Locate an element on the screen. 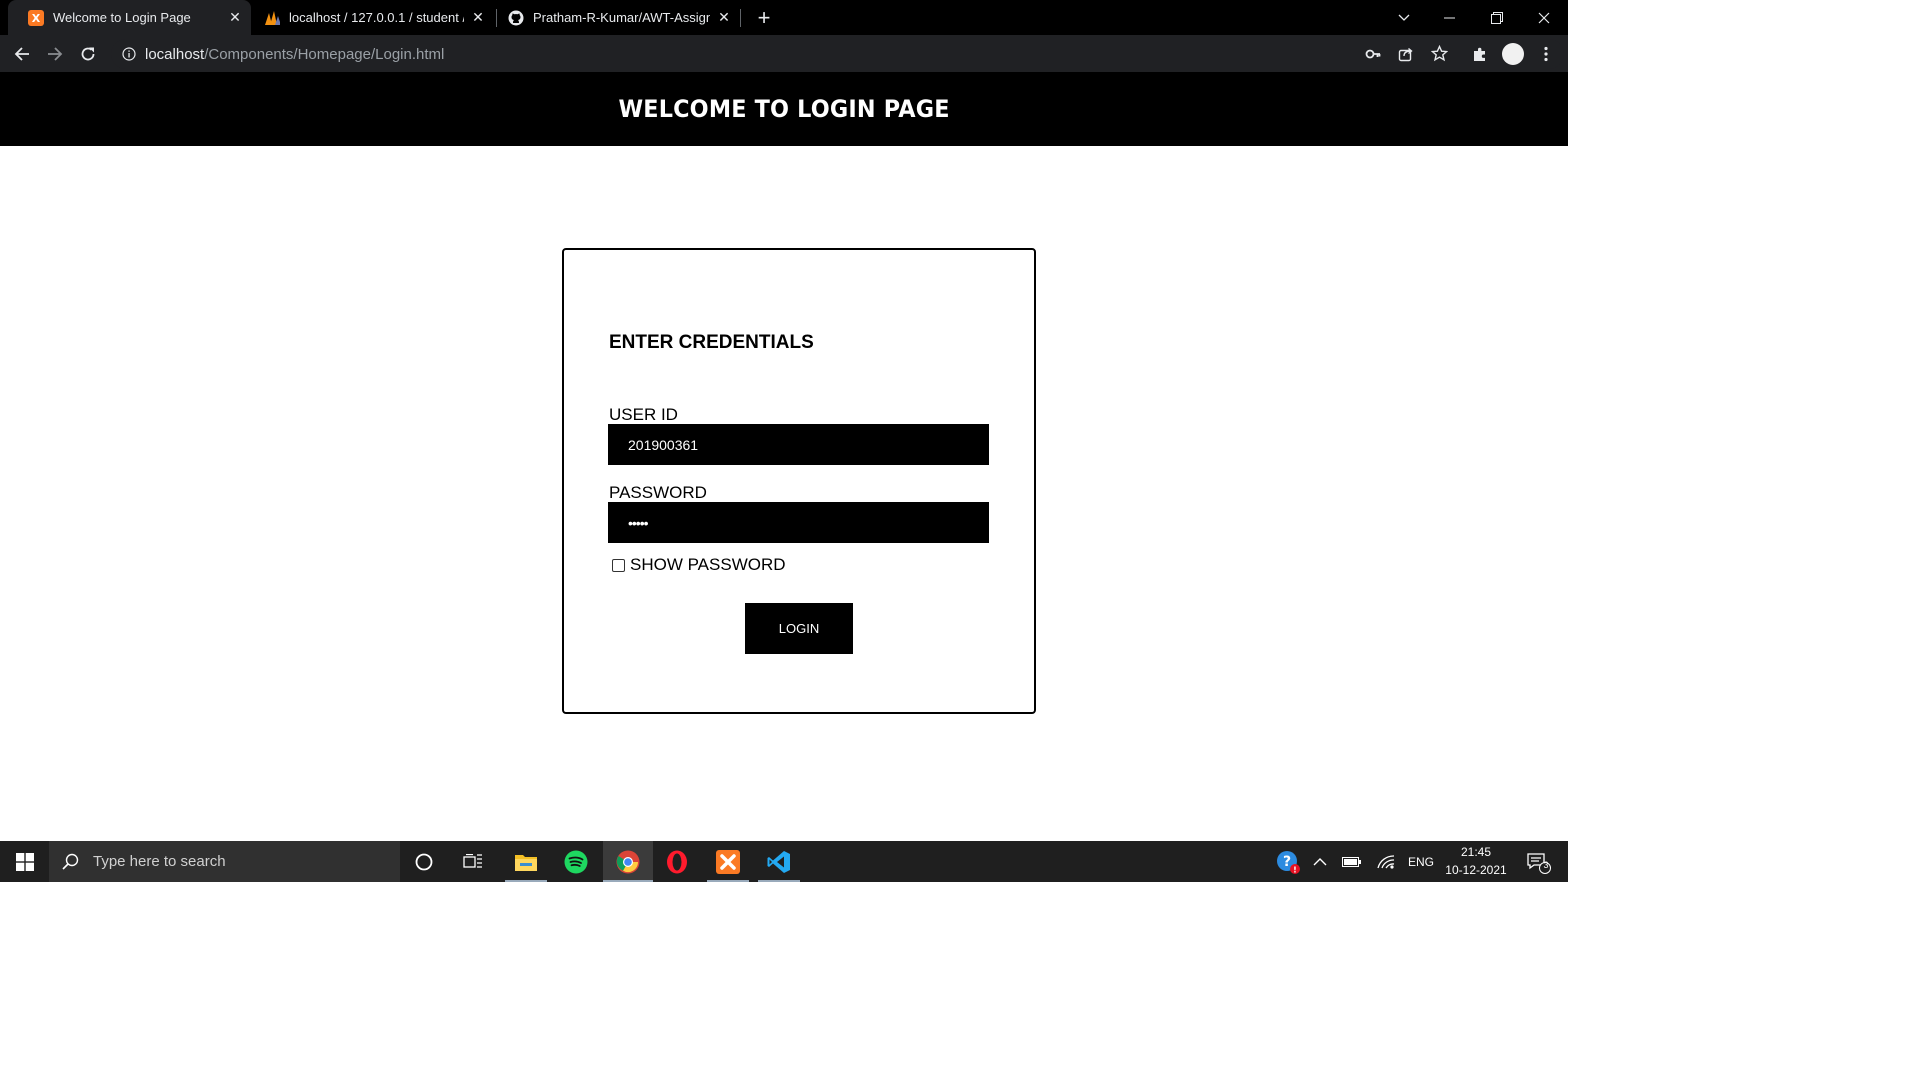  forward-icon is located at coordinates (55, 54).